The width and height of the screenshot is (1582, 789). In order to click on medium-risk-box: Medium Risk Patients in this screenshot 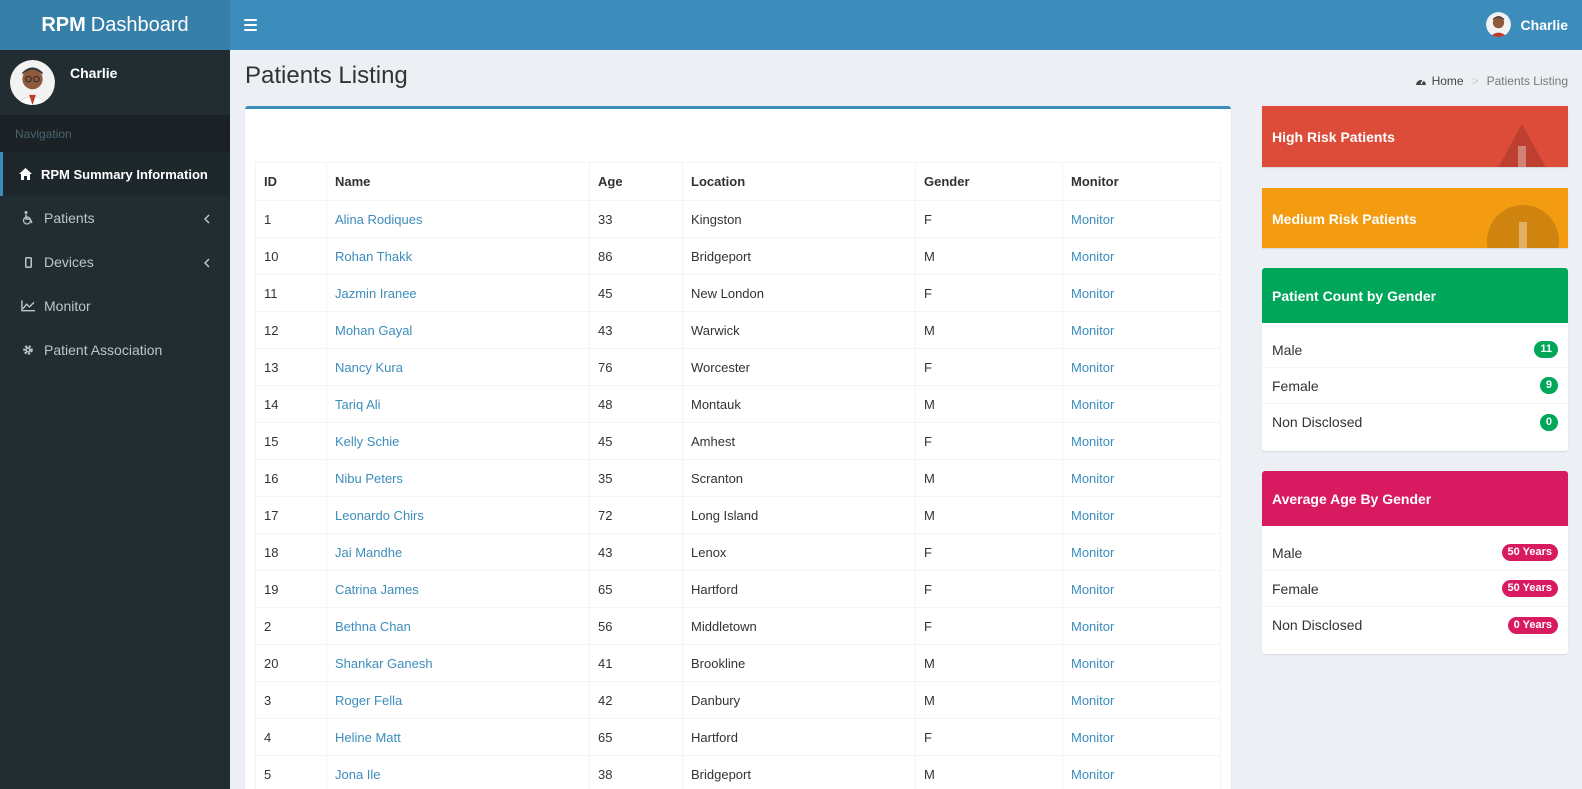, I will do `click(1415, 218)`.